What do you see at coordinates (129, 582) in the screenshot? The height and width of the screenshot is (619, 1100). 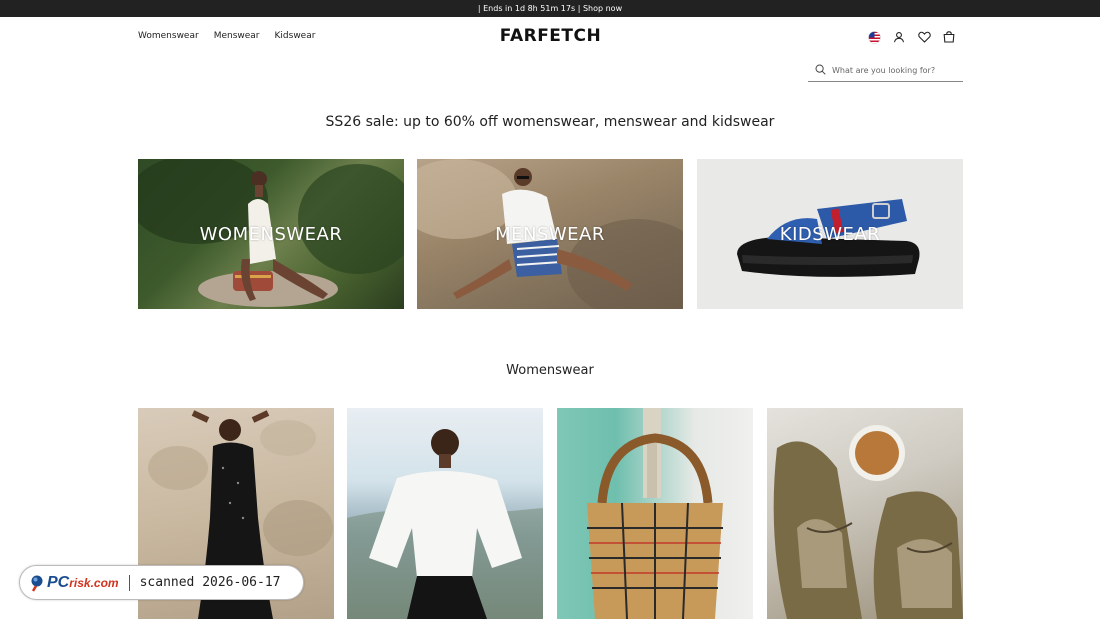 I see `watermark-separator` at bounding box center [129, 582].